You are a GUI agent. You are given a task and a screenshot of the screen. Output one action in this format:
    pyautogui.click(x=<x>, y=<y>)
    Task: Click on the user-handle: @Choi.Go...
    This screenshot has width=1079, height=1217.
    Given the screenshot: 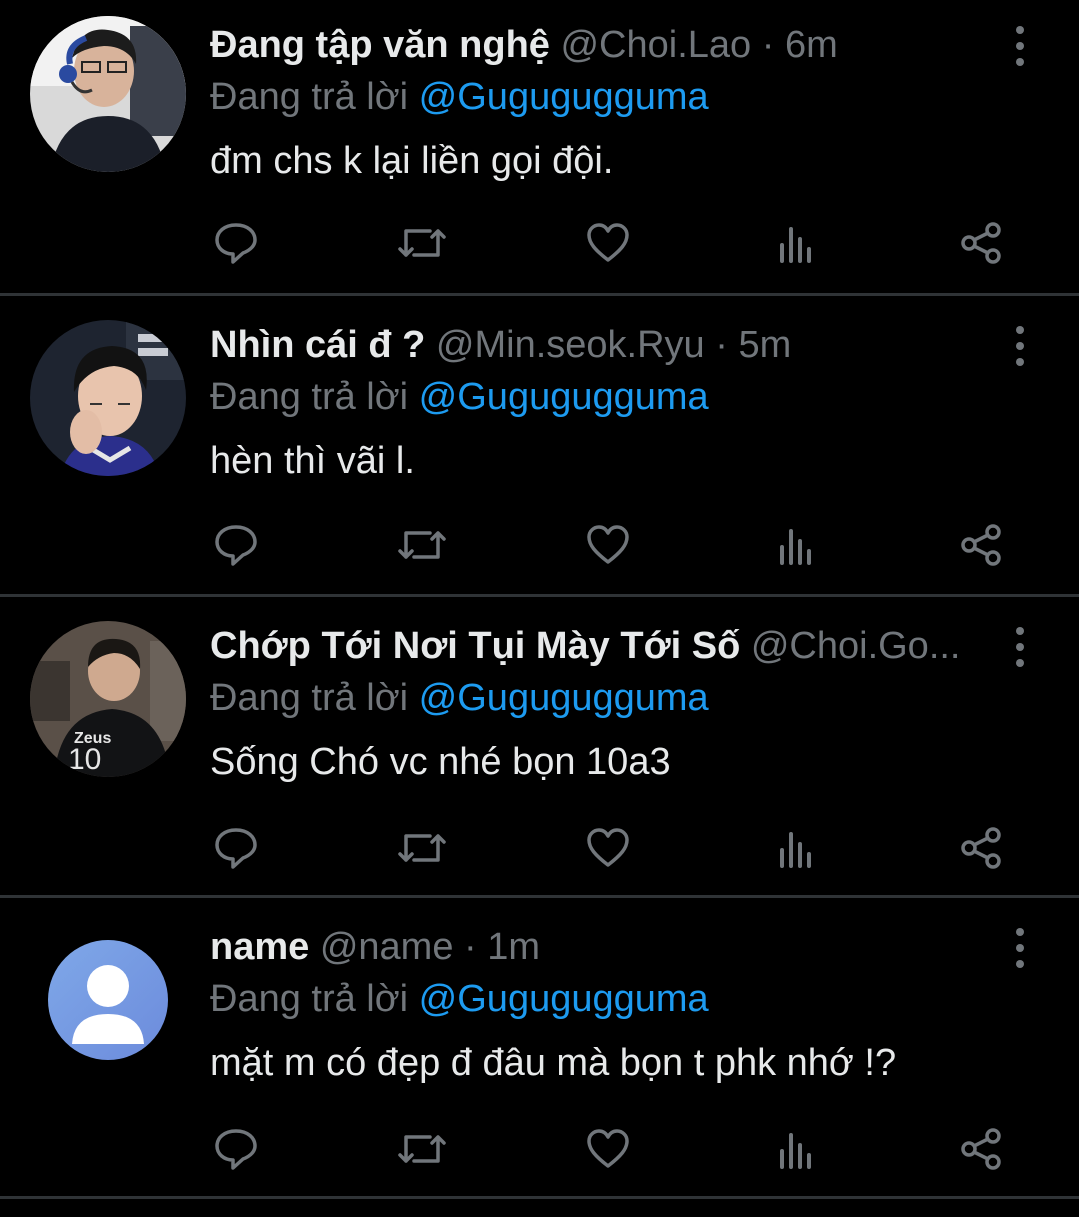 What is the action you would take?
    pyautogui.click(x=856, y=646)
    